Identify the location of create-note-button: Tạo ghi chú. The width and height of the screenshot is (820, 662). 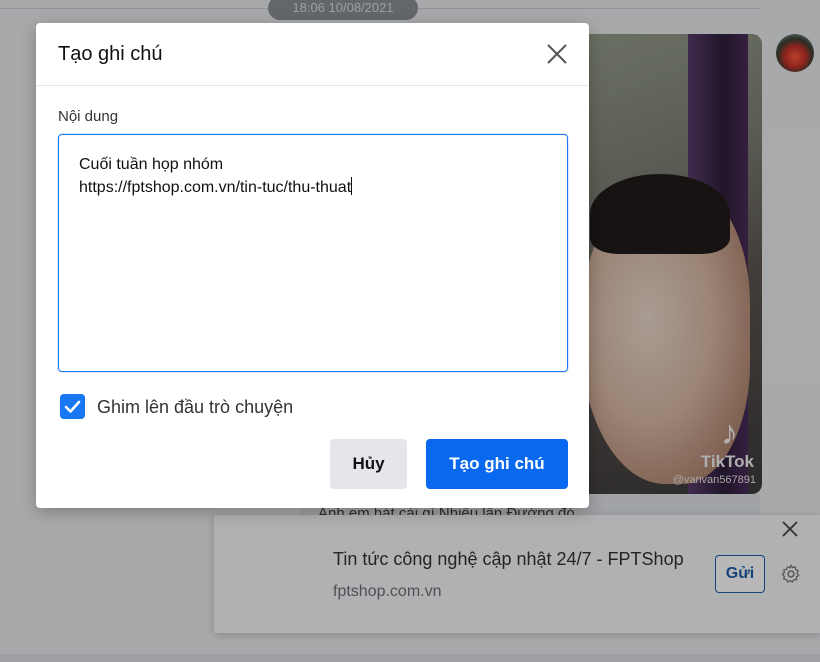
(497, 464).